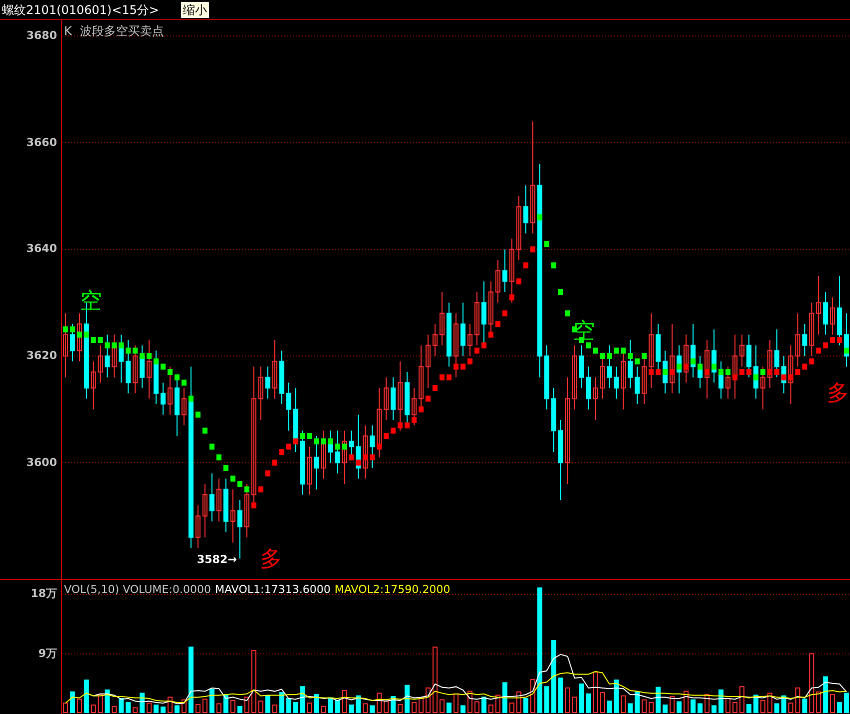 The height and width of the screenshot is (714, 850). What do you see at coordinates (272, 590) in the screenshot?
I see `volume-legend: MAVOL1:17313.6000` at bounding box center [272, 590].